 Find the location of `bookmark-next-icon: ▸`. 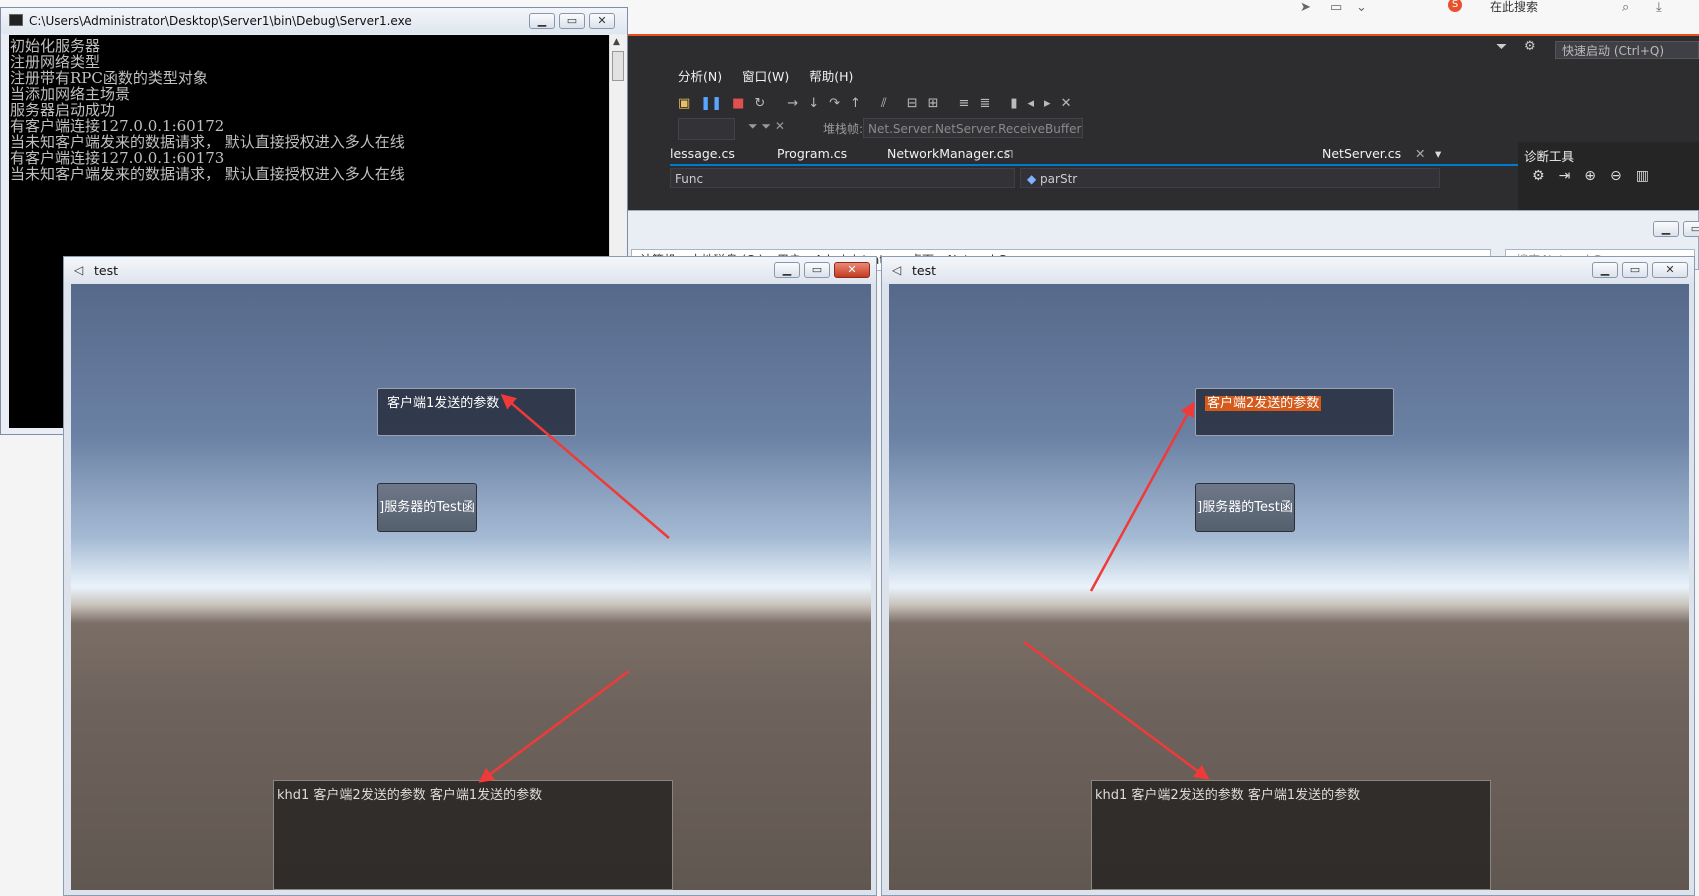

bookmark-next-icon: ▸ is located at coordinates (1047, 103).